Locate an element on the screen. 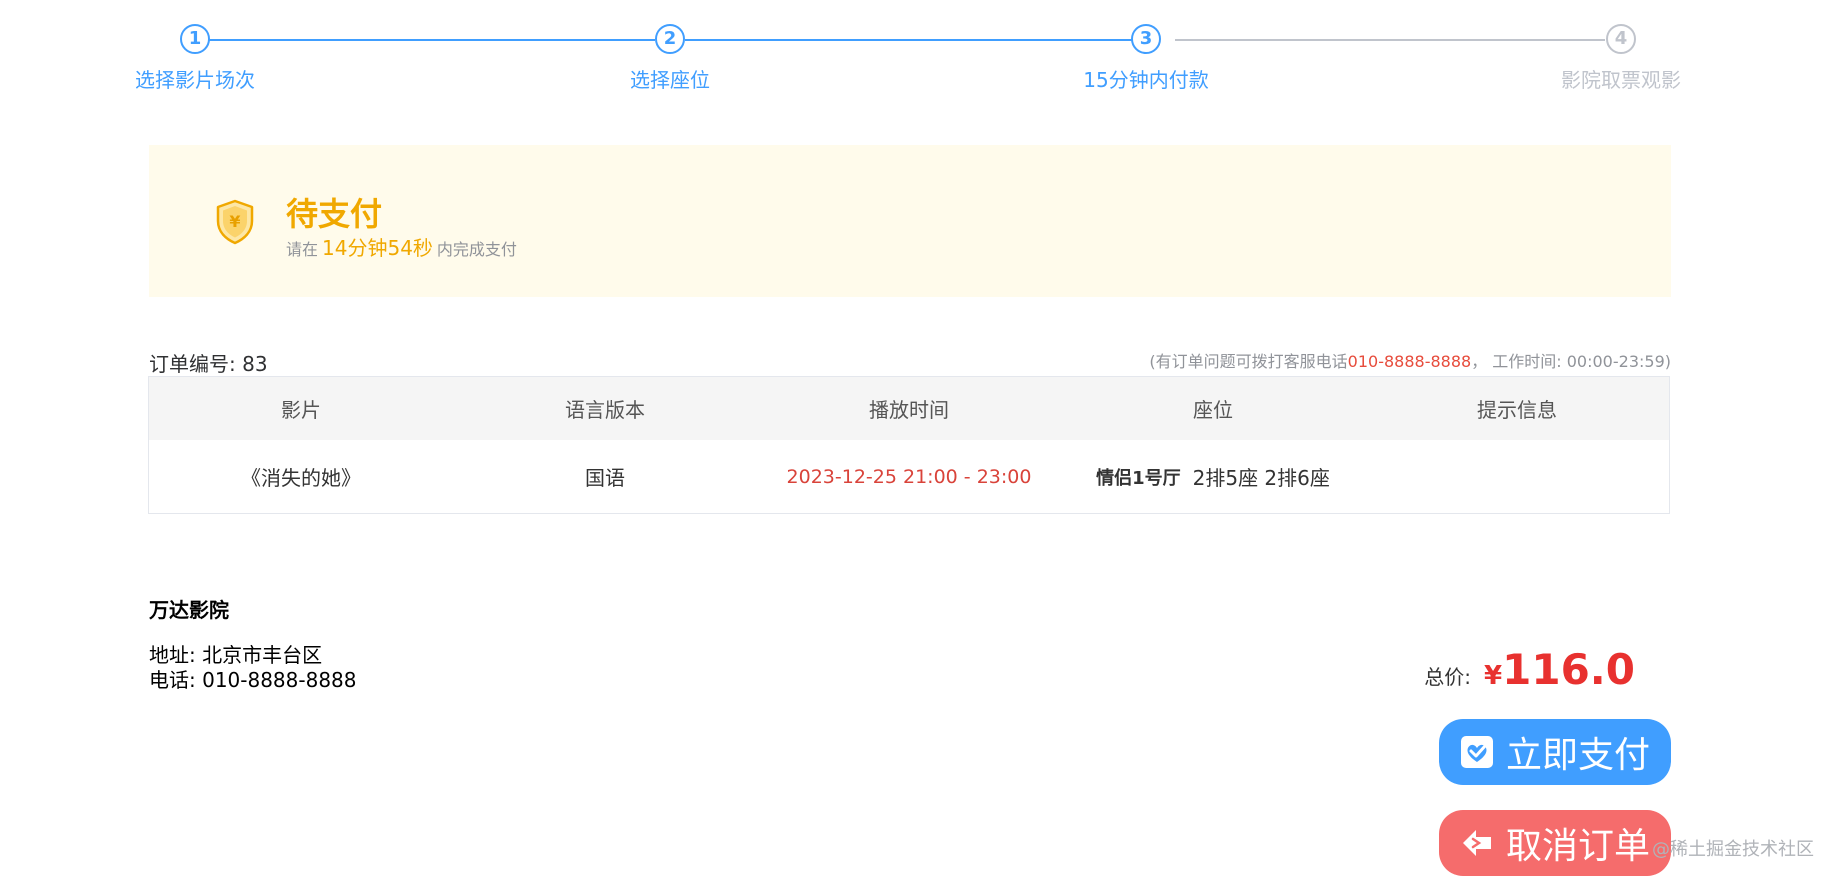 This screenshot has width=1822, height=876. cancel-order-button: 取消订单 is located at coordinates (1555, 843).